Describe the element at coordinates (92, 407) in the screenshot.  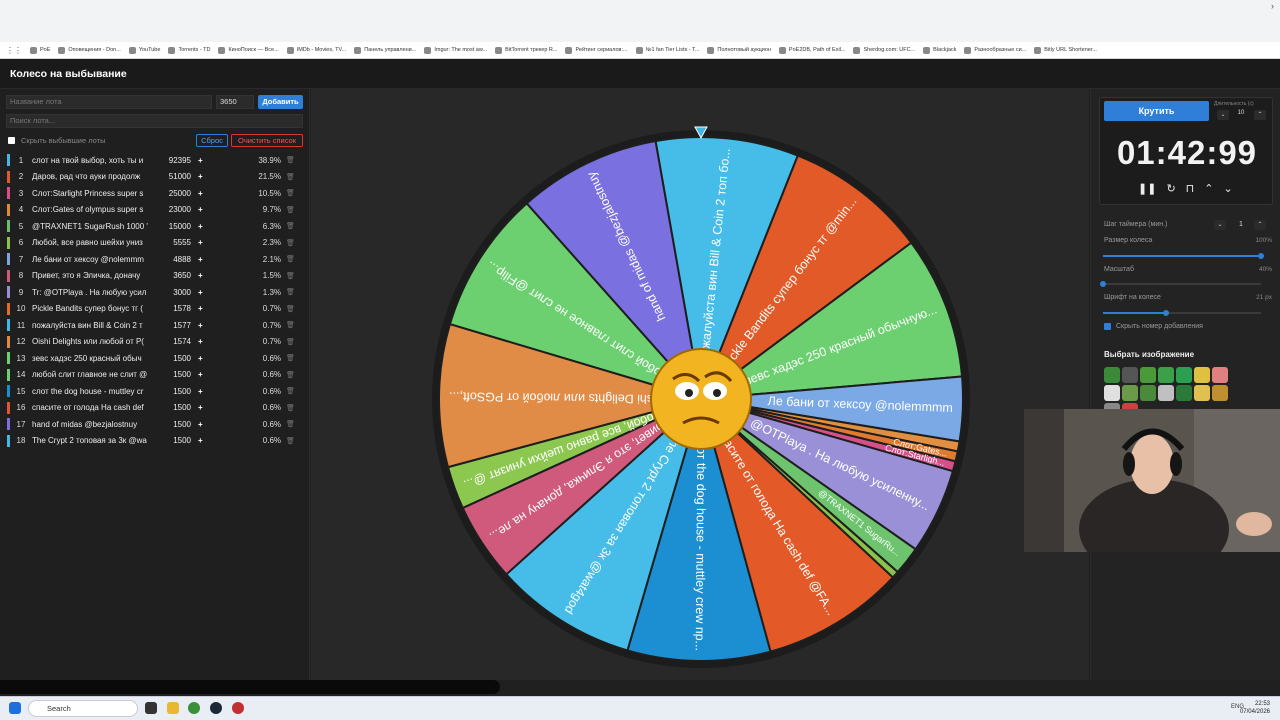
I see `lot-name: спасите от голода На cash def` at that location.